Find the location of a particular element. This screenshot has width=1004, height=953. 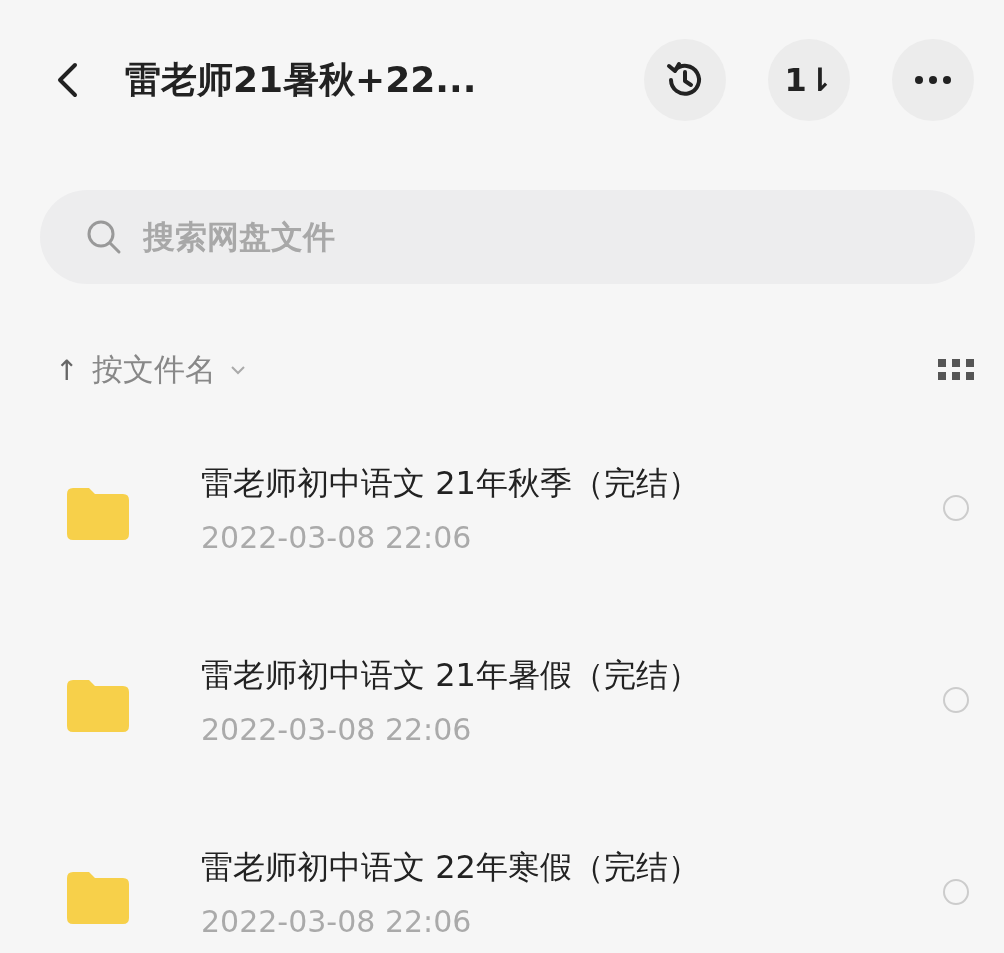

search-field: 搜索网盘文件 is located at coordinates (507, 237).